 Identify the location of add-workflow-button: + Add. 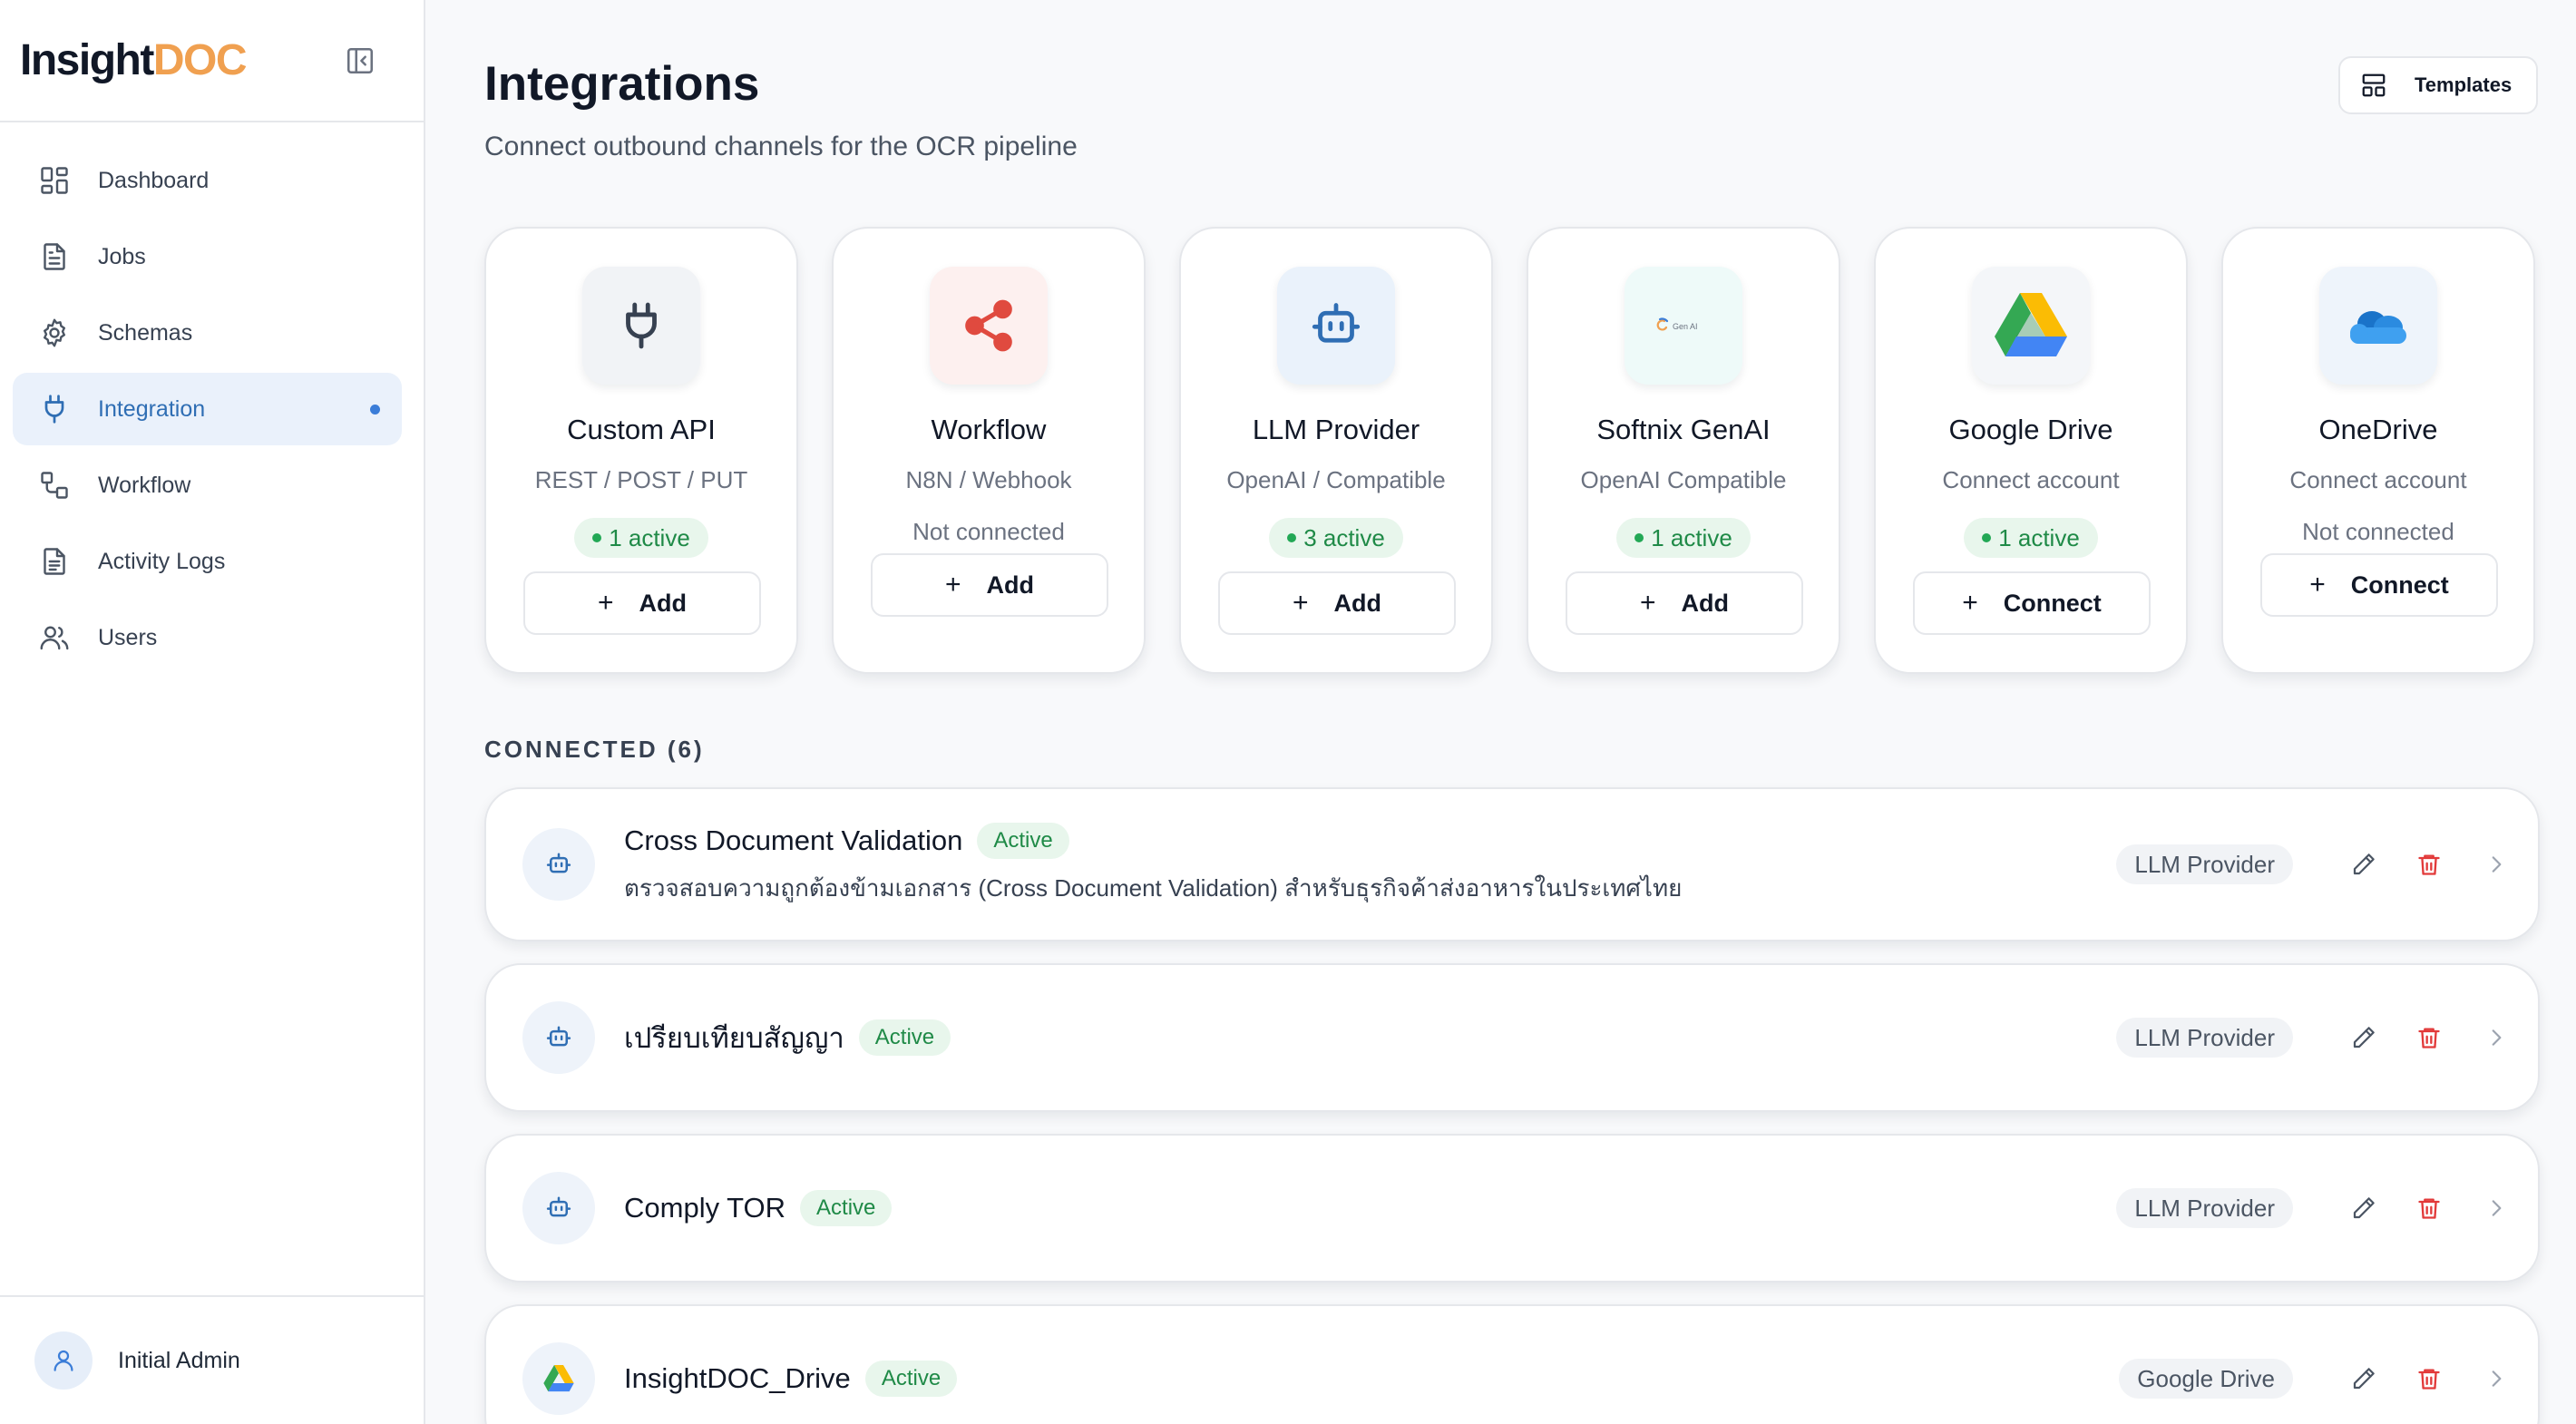
(989, 585).